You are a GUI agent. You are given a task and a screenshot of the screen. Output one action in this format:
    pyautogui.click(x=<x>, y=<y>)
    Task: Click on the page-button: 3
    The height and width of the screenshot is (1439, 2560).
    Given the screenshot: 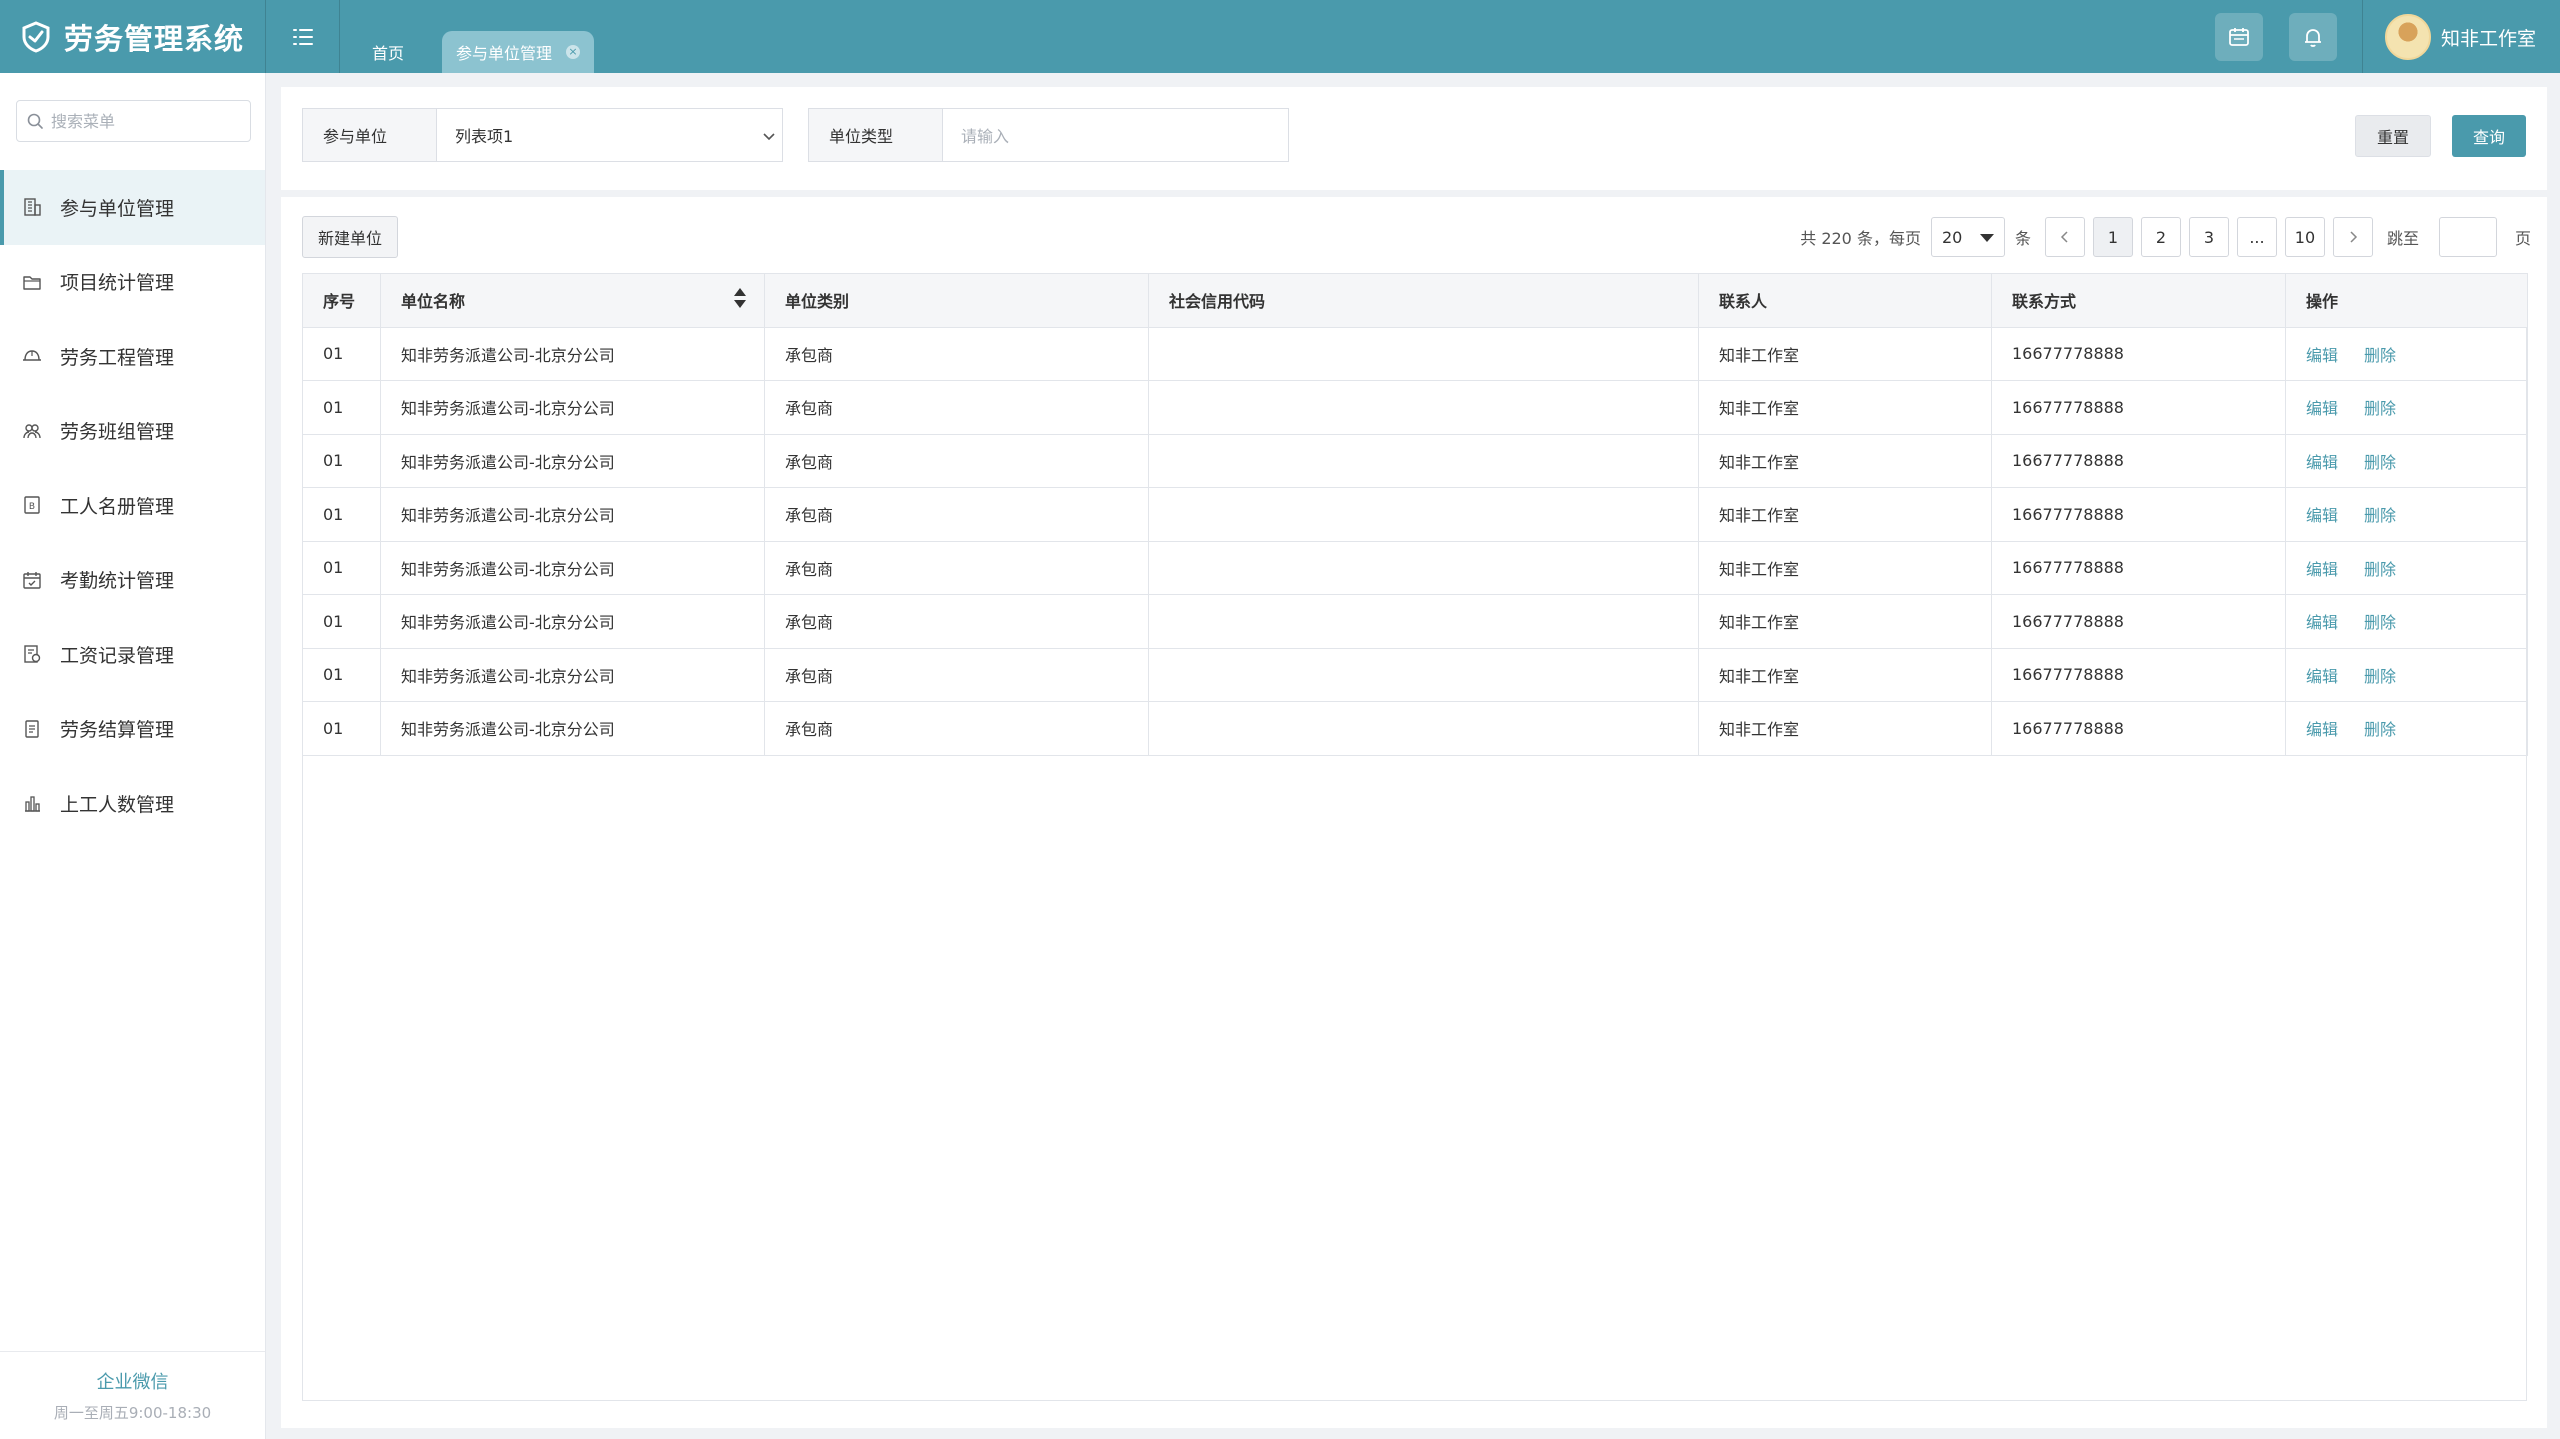 What is the action you would take?
    pyautogui.click(x=2208, y=237)
    